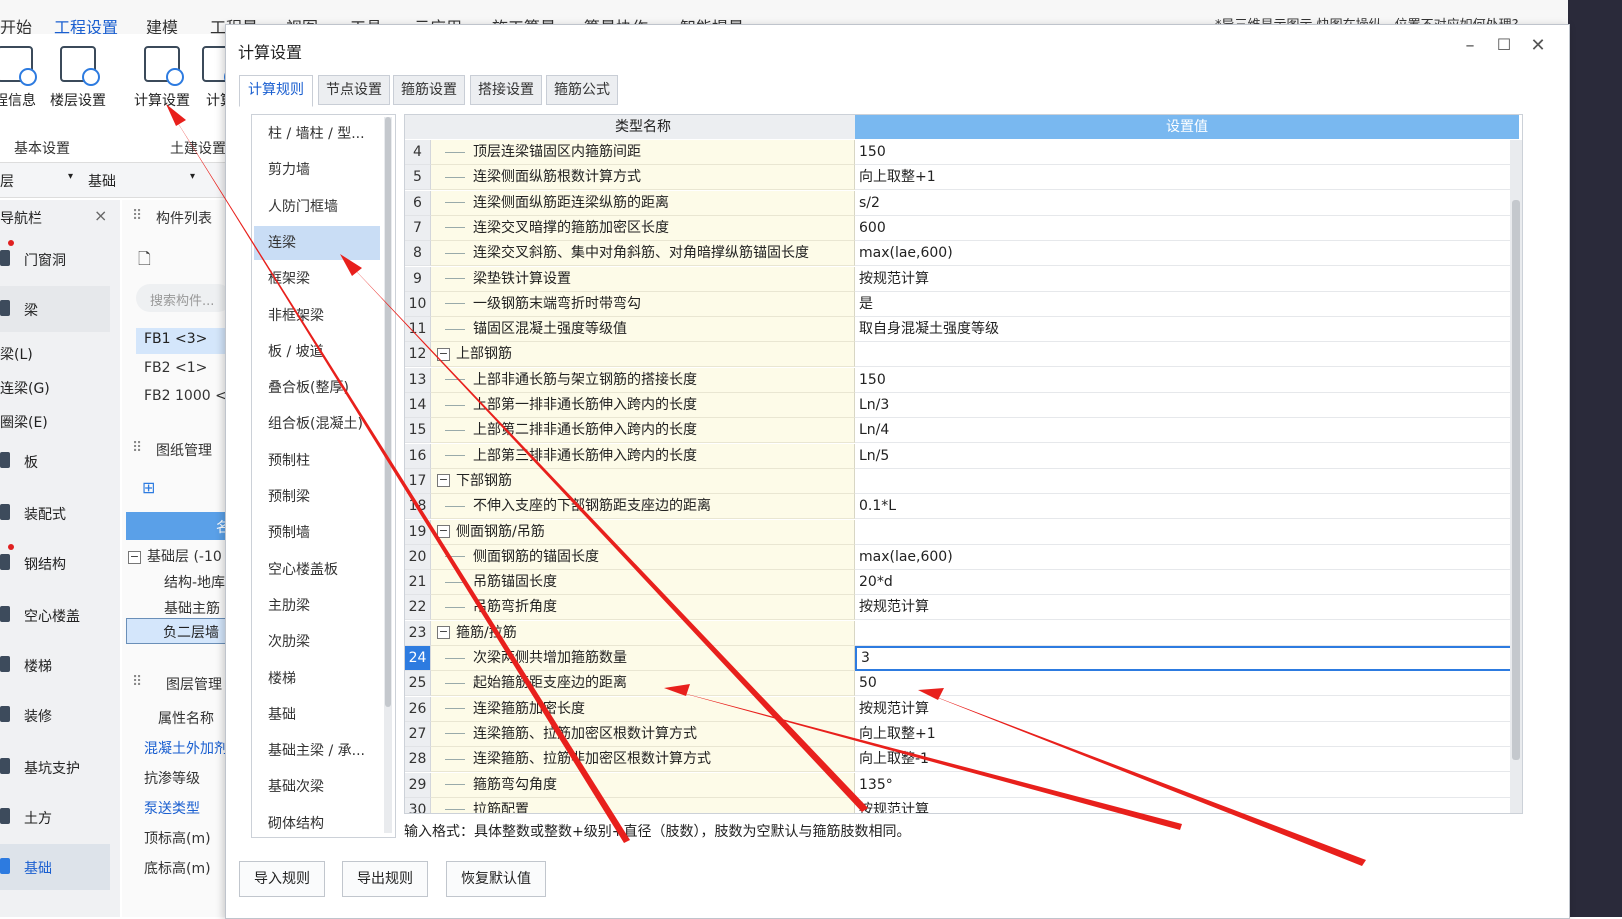 The image size is (1622, 919). I want to click on maximize-icon: ☐, so click(1504, 44).